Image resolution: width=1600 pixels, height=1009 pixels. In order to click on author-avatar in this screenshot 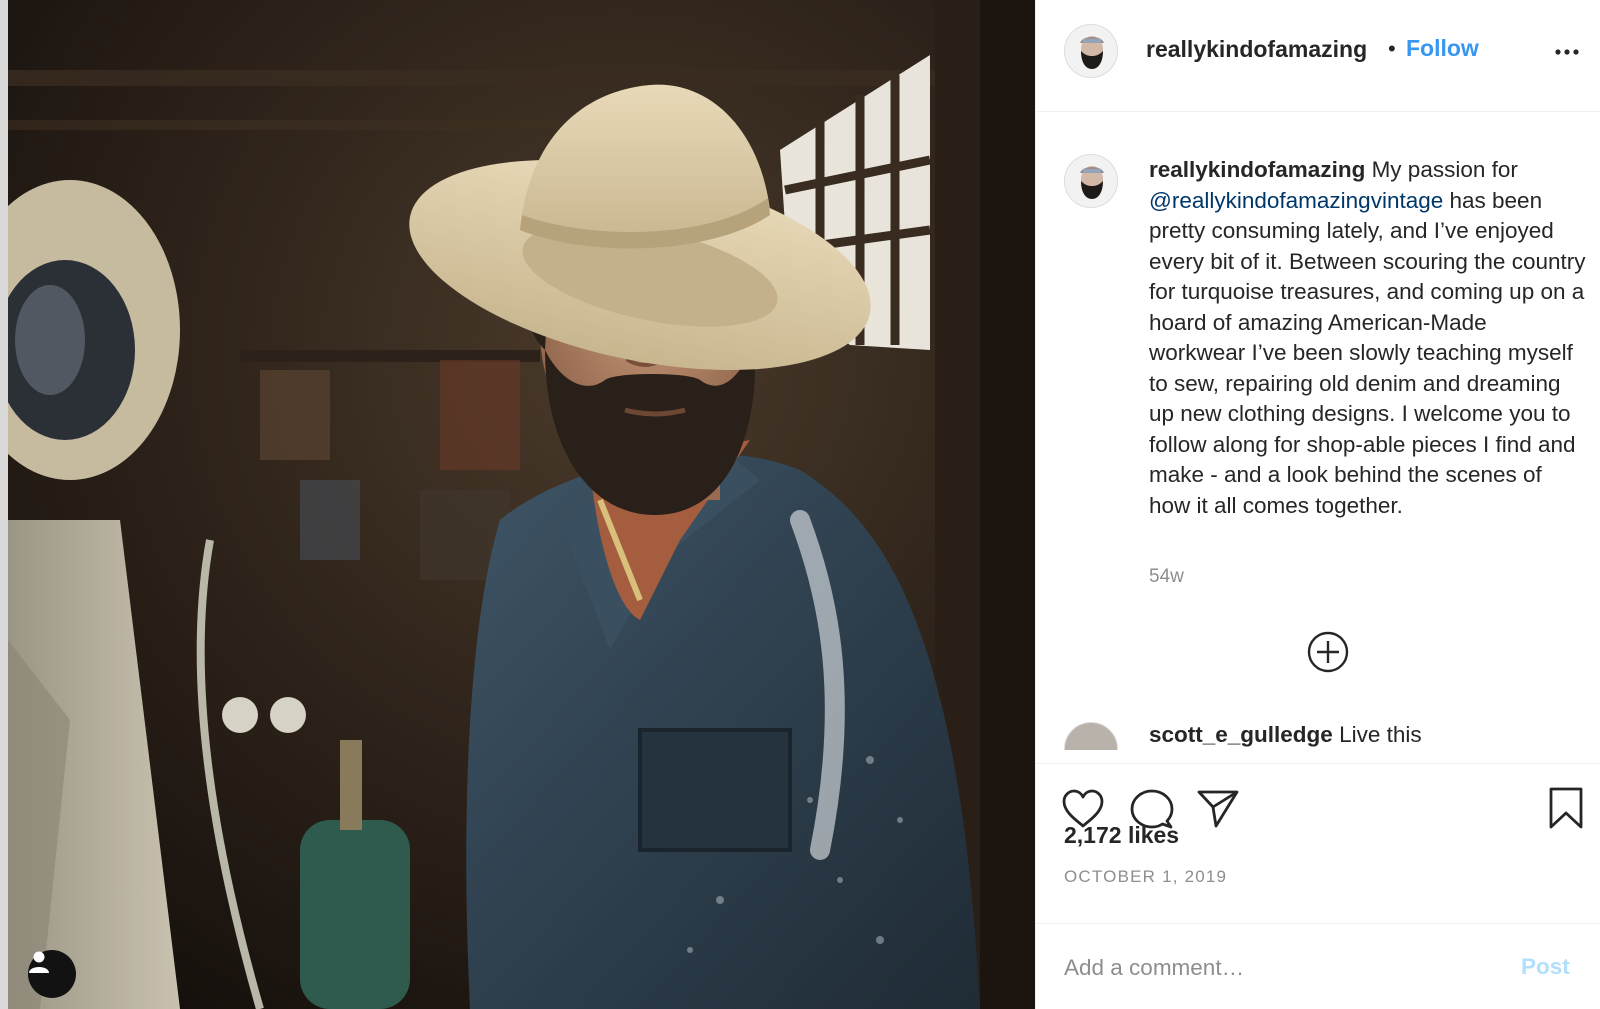, I will do `click(1091, 51)`.